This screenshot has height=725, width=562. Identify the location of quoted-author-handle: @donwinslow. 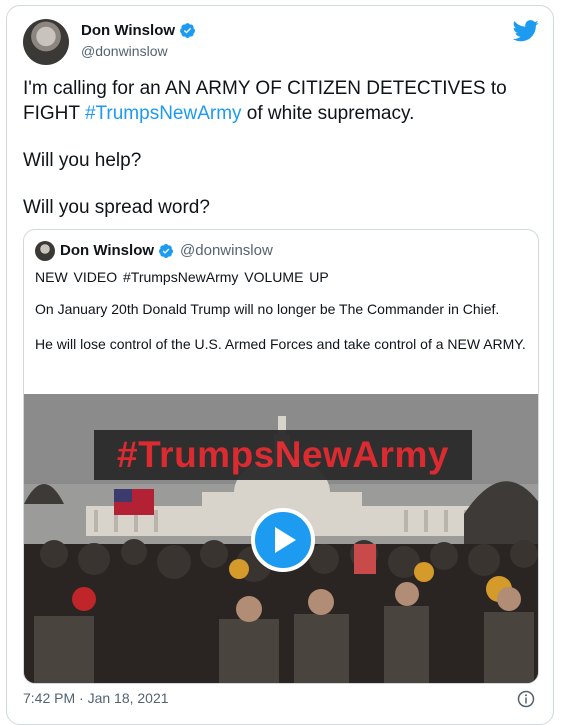
(226, 250).